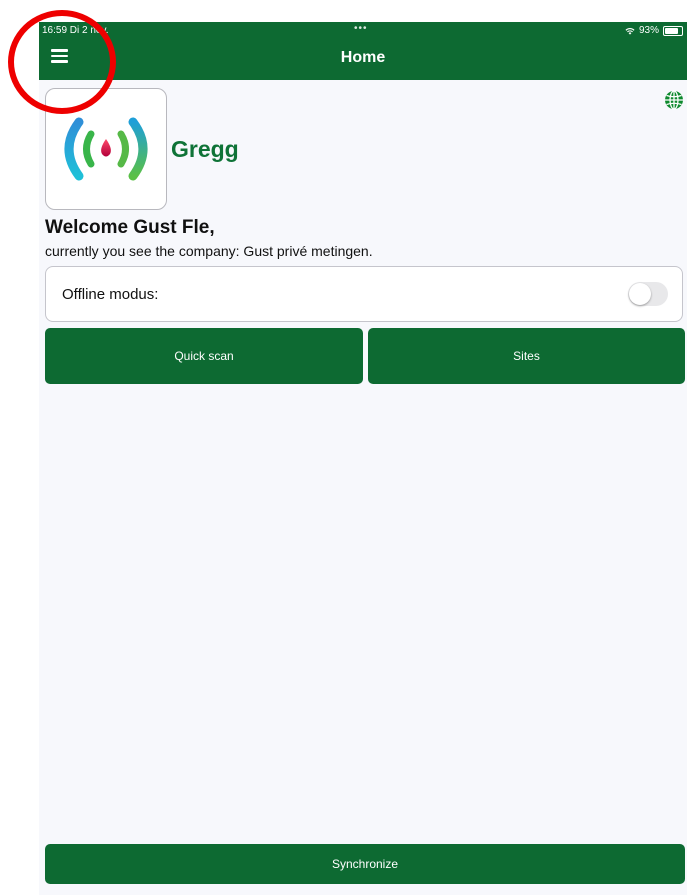 This screenshot has height=895, width=687. I want to click on battery-level, so click(671, 30).